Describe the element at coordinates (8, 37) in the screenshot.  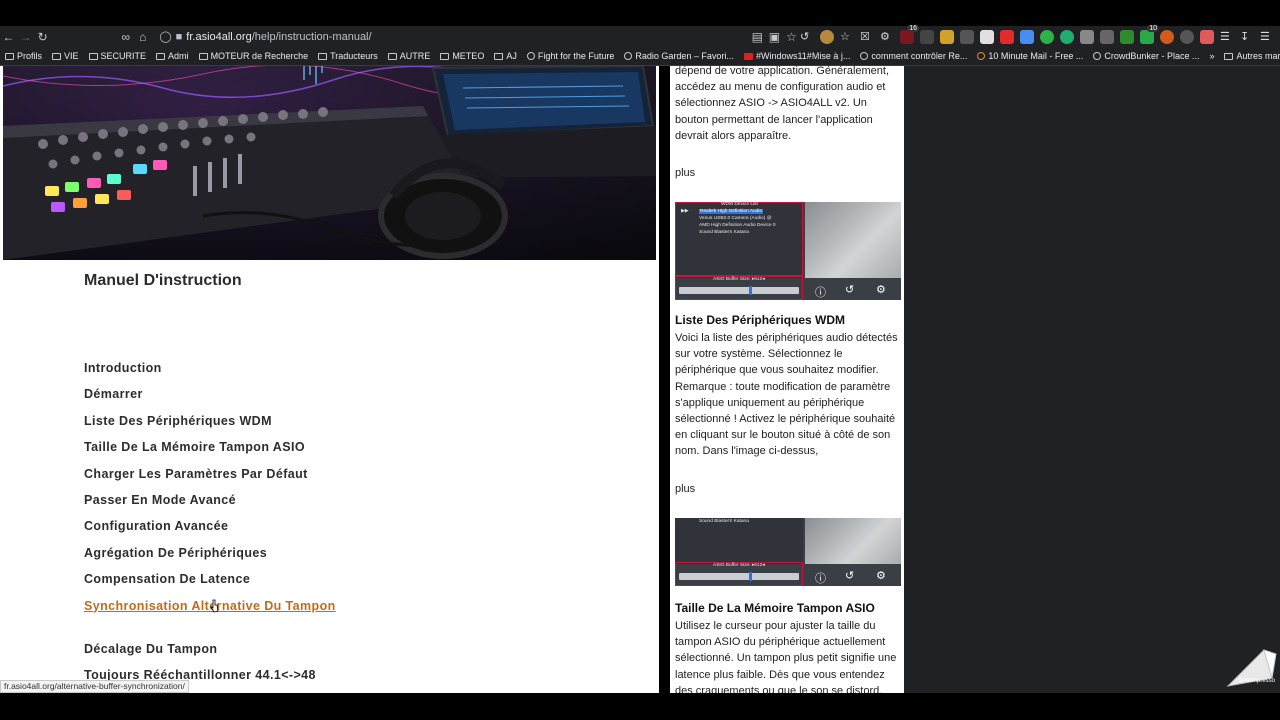
I see `back-icon: ←` at that location.